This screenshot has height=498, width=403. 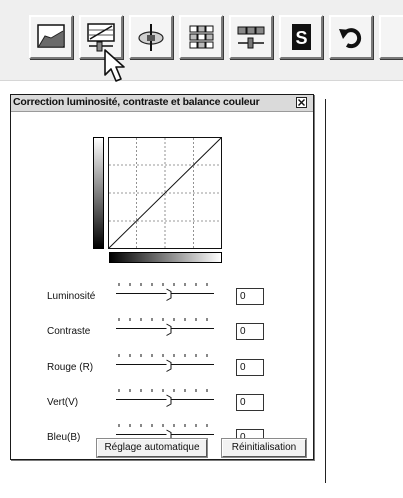 I want to click on input-gradient-bar, so click(x=165, y=257).